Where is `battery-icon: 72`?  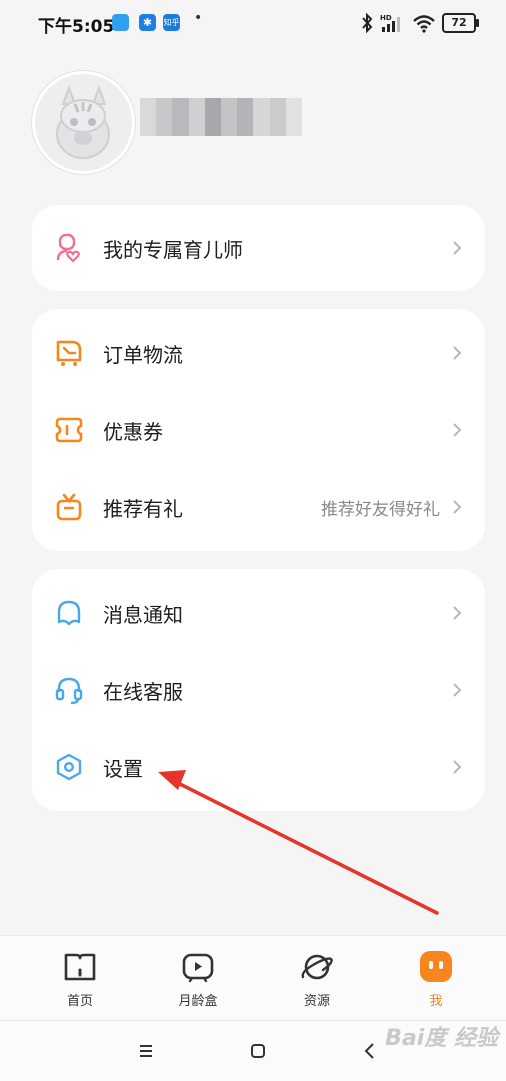 battery-icon: 72 is located at coordinates (460, 23).